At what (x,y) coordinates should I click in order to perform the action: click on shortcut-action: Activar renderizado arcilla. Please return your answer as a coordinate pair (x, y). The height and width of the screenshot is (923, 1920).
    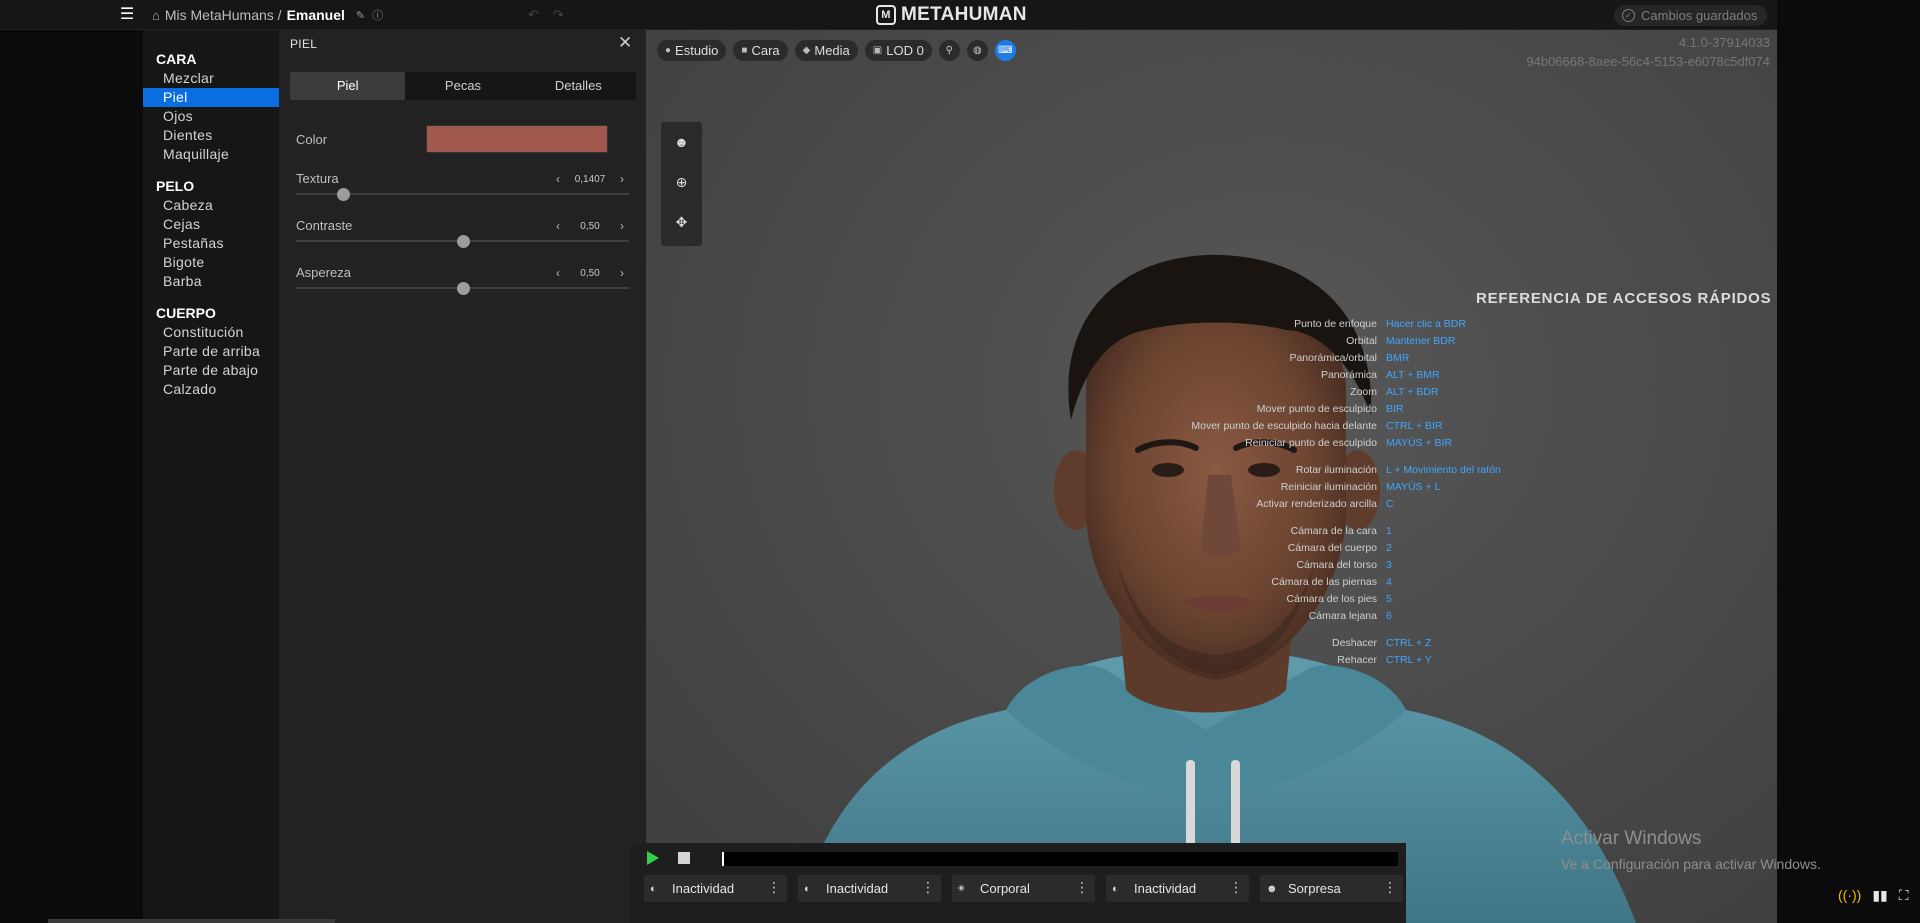
    Looking at the image, I should click on (1316, 504).